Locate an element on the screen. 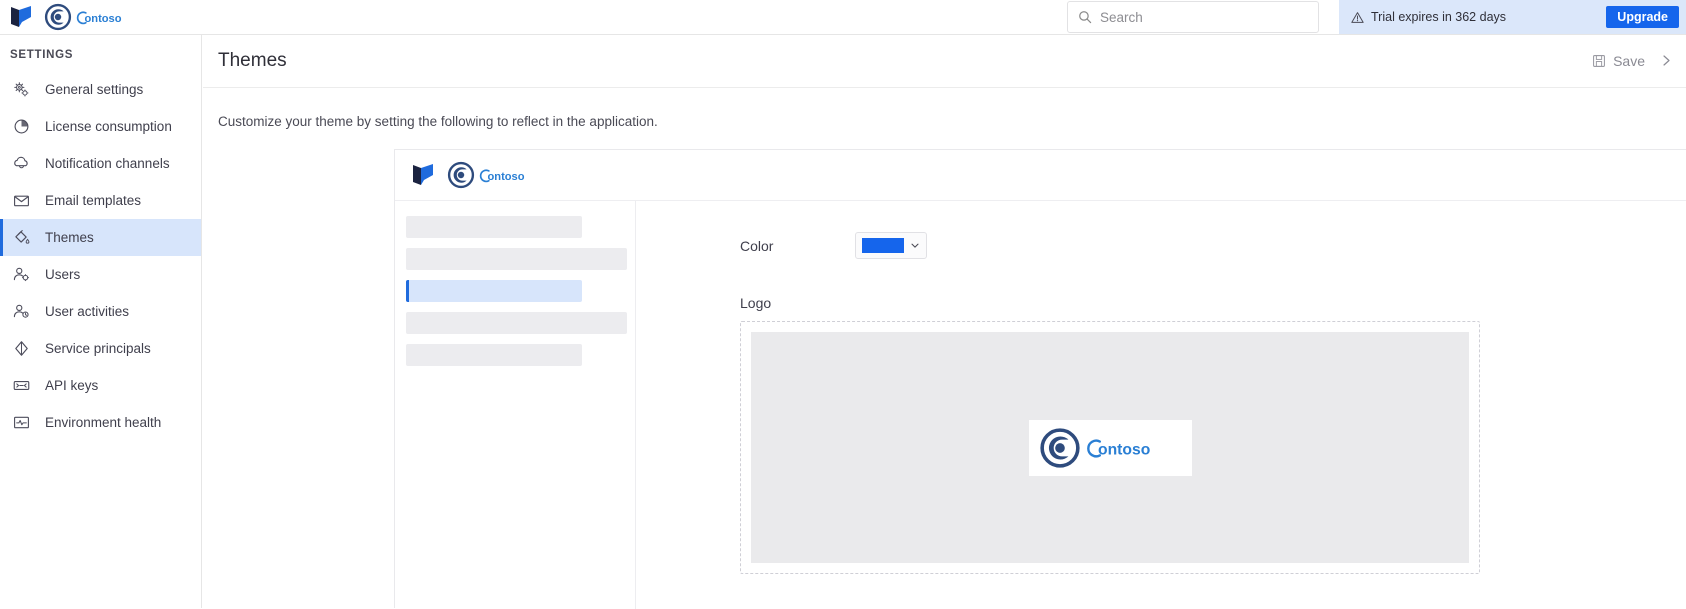 The image size is (1686, 609). bell-cloud-icon is located at coordinates (21, 162).